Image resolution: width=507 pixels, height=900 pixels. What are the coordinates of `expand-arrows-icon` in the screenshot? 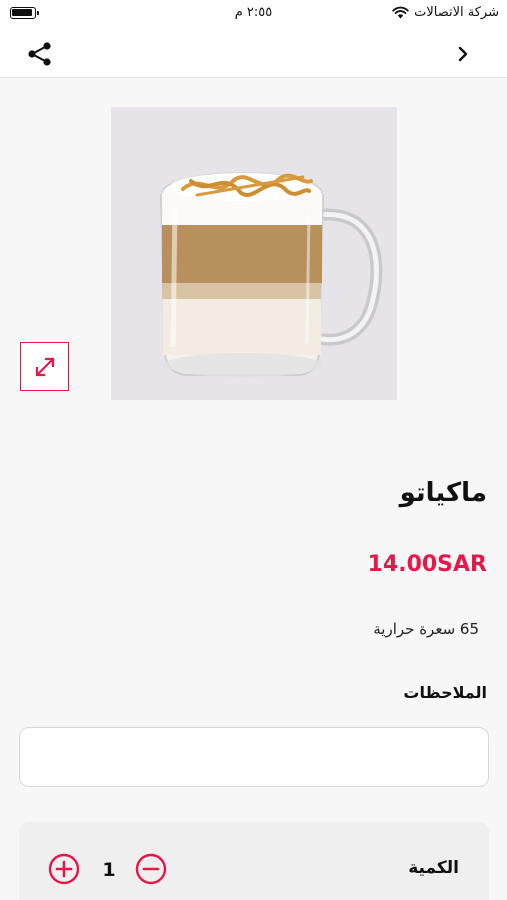 It's located at (44, 366).